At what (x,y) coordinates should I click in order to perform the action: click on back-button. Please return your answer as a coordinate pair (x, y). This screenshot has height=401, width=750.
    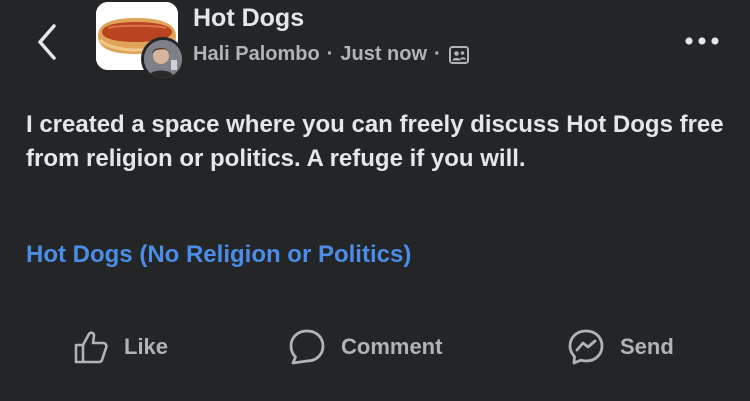
    Looking at the image, I should click on (48, 42).